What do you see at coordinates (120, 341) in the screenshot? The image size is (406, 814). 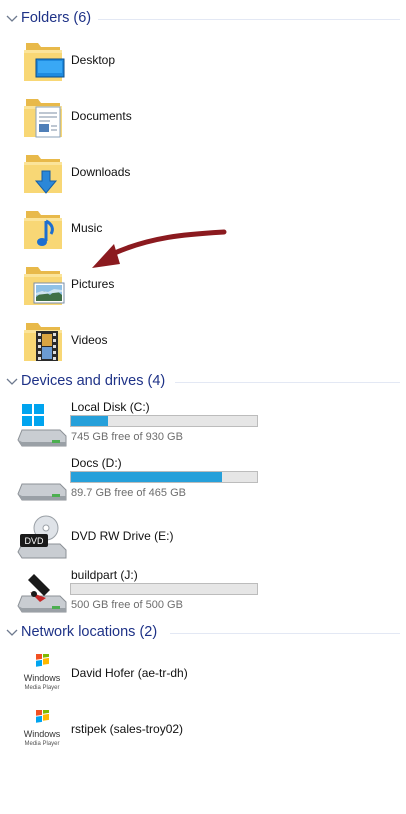 I see `folder-videos: Videos` at bounding box center [120, 341].